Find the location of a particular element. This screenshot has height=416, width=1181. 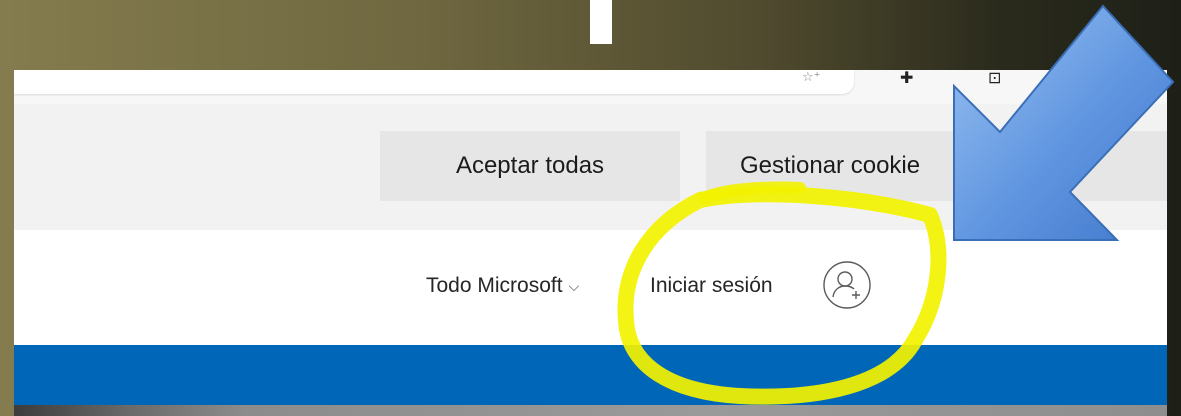

hero-image is located at coordinates (590, 410).